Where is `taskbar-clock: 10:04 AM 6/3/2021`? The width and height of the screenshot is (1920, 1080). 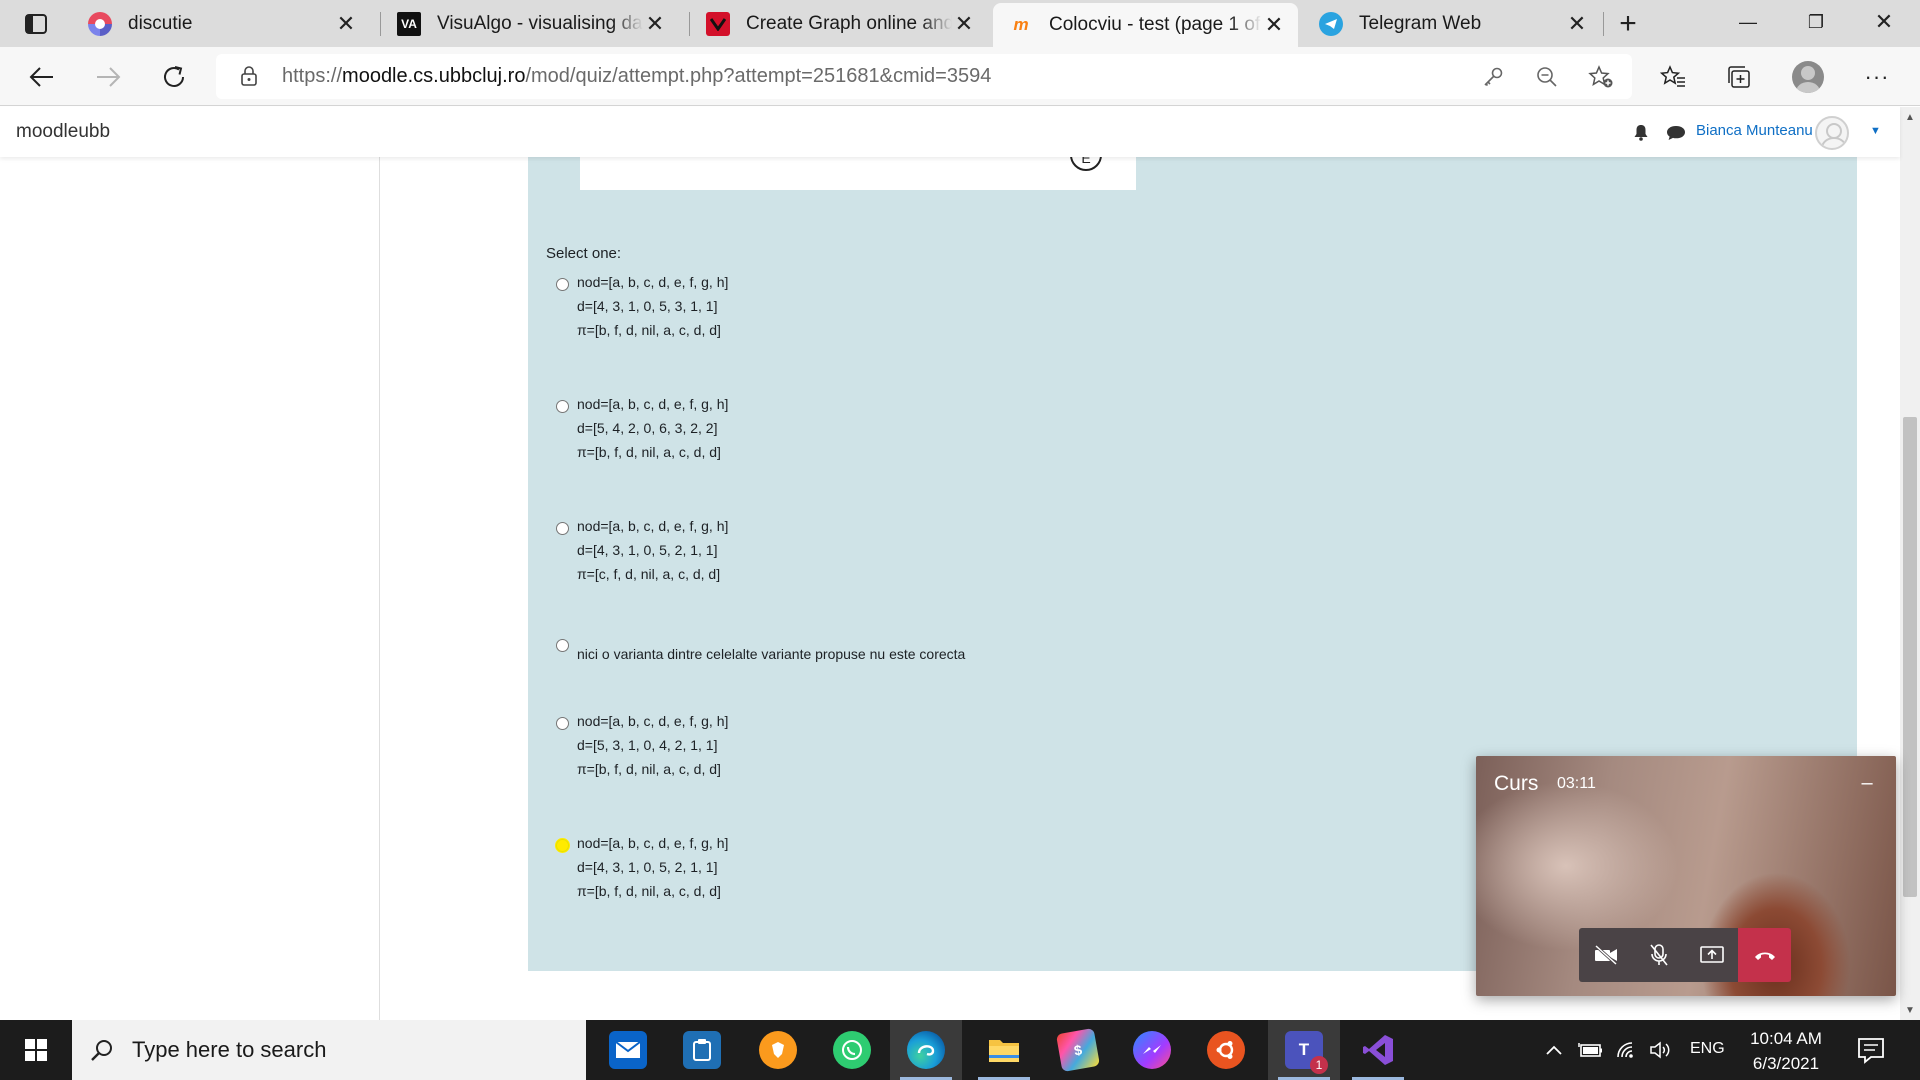 taskbar-clock: 10:04 AM 6/3/2021 is located at coordinates (1786, 1051).